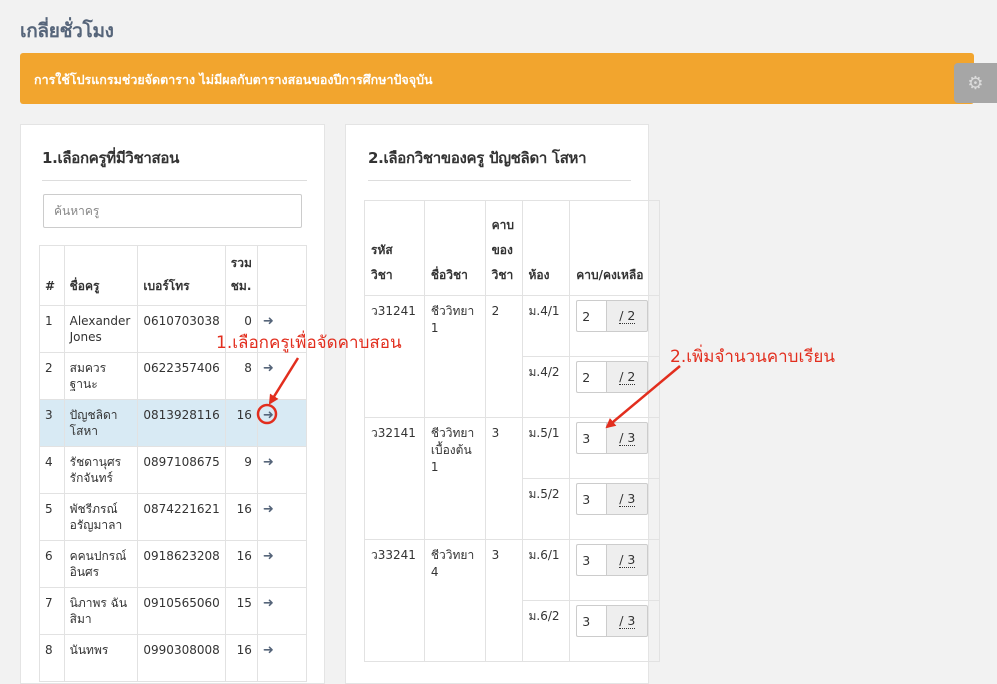 The height and width of the screenshot is (684, 997). Describe the element at coordinates (52, 423) in the screenshot. I see `teacher-index: 3` at that location.